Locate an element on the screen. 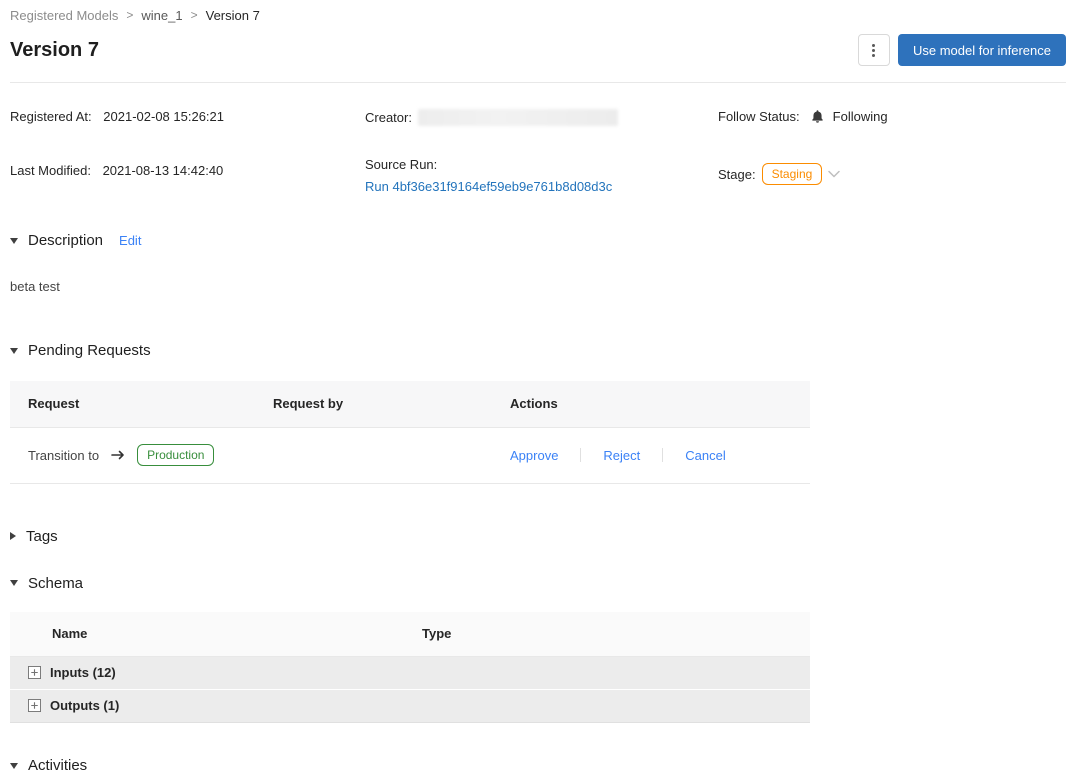 This screenshot has width=1074, height=781. follow-status-value: Following is located at coordinates (860, 116).